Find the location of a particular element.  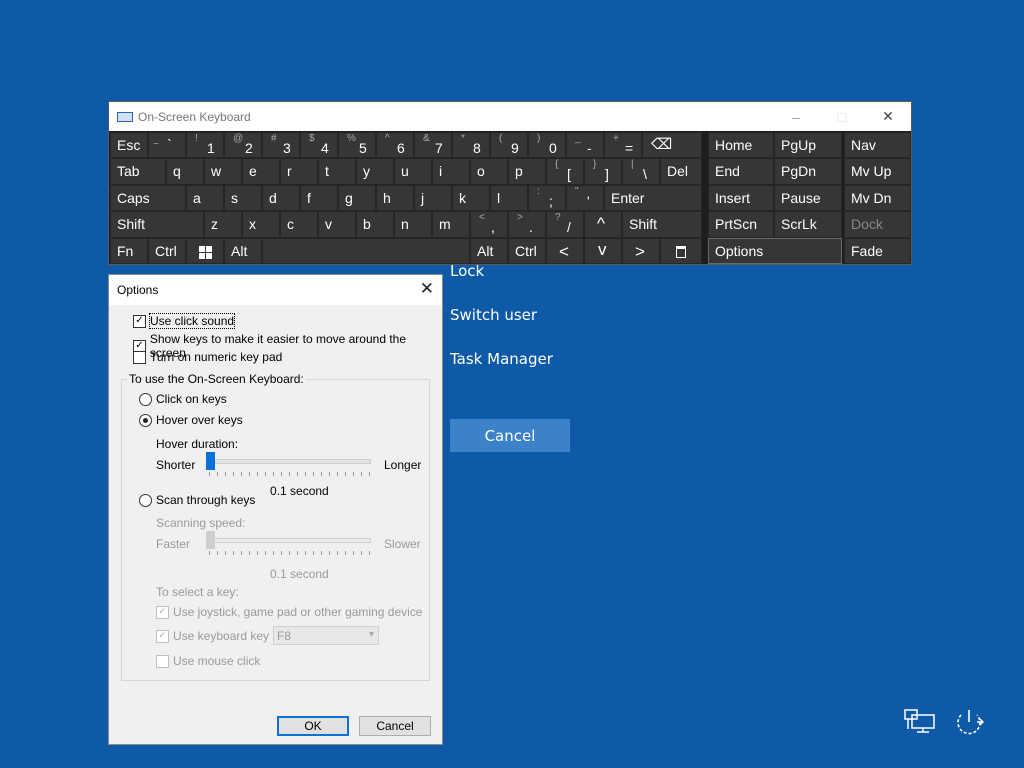

key-caps: Caps is located at coordinates (148, 198).